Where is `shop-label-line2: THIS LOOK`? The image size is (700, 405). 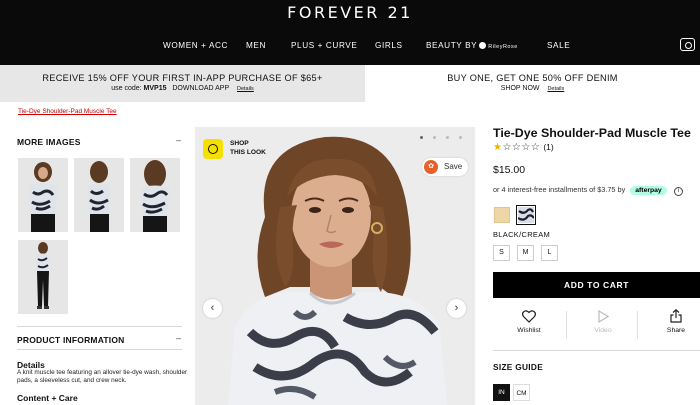
shop-label-line2: THIS LOOK is located at coordinates (248, 152).